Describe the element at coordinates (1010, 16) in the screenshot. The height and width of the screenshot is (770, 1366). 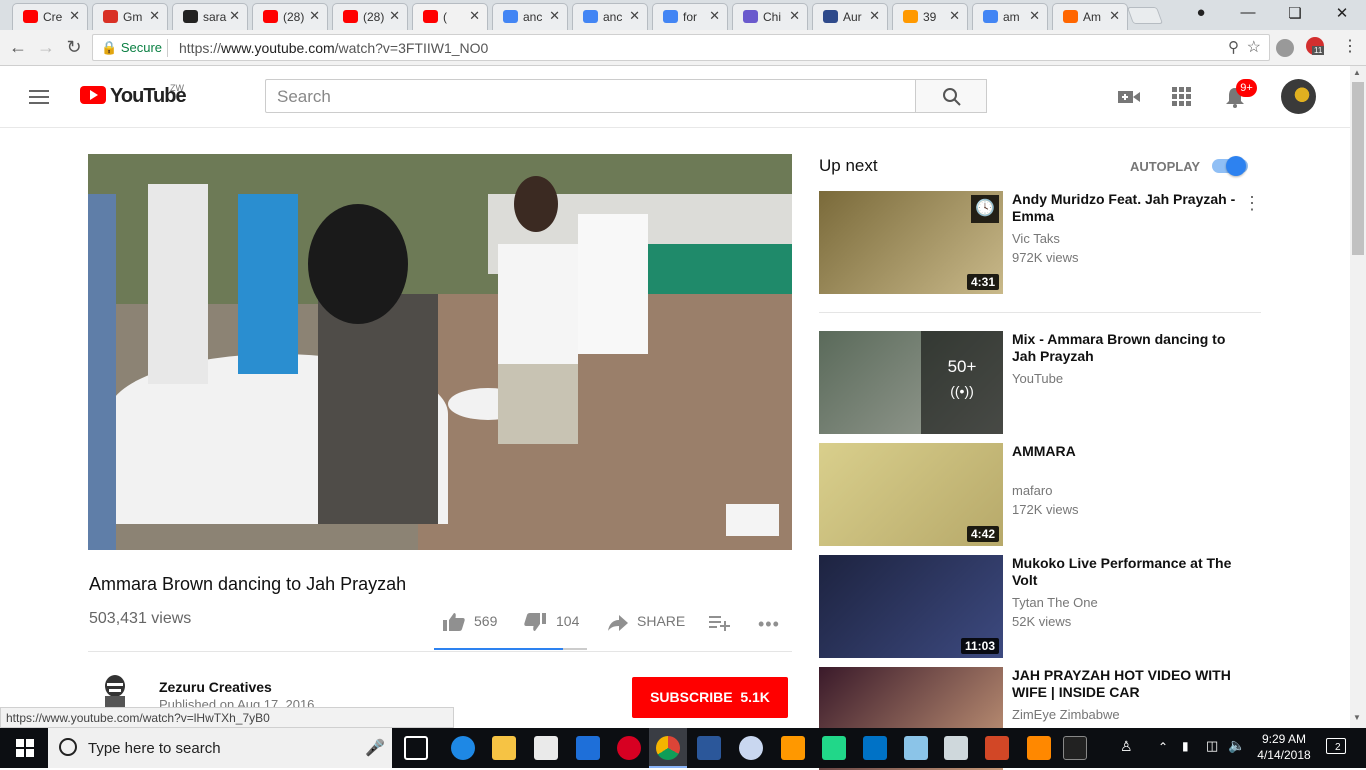
I see `browser-tab: am ✕` at that location.